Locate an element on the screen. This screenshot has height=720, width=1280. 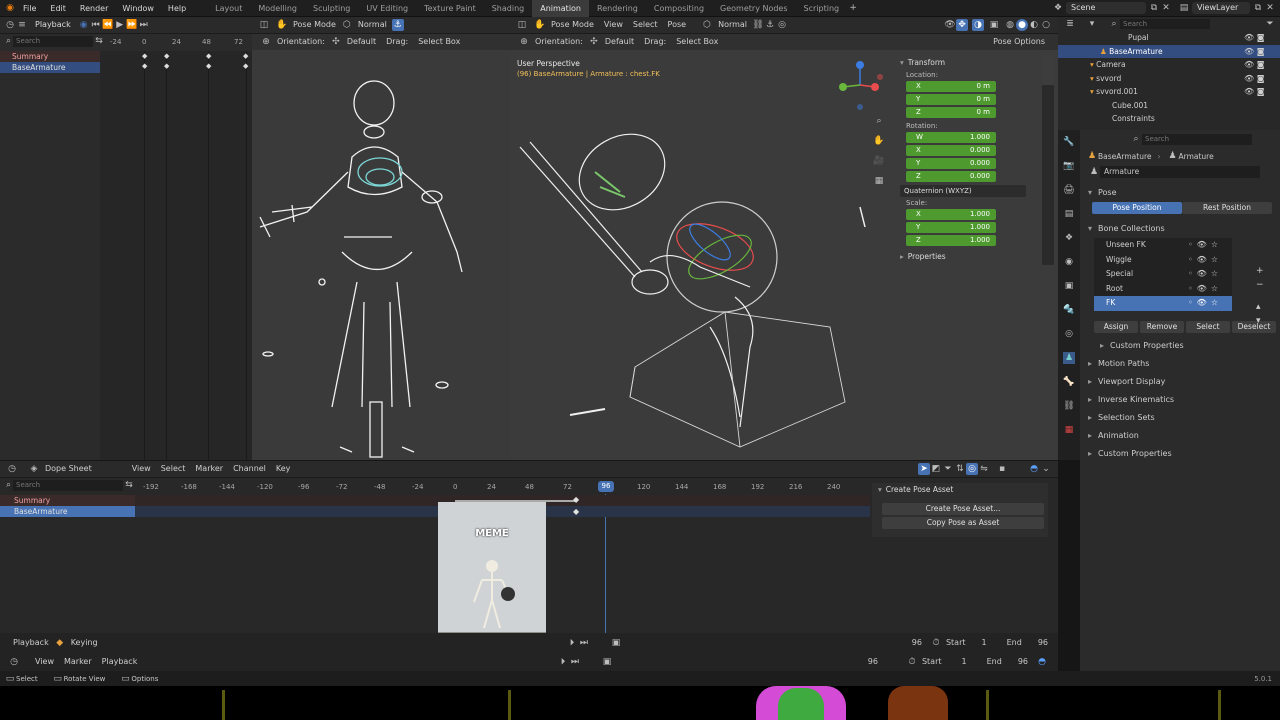
selection-sets-section: ▸ Selection Sets is located at coordinates (1180, 418).